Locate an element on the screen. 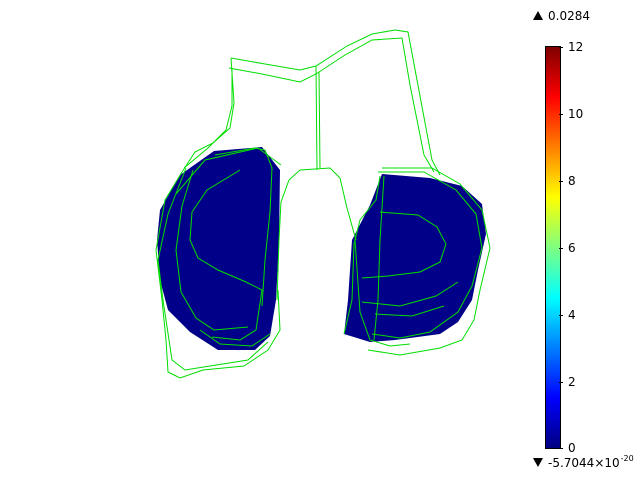 The image size is (640, 480). triangle-down-icon is located at coordinates (538, 462).